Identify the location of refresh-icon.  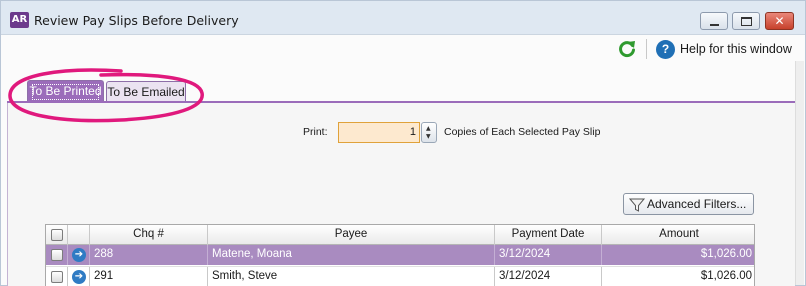
(627, 49).